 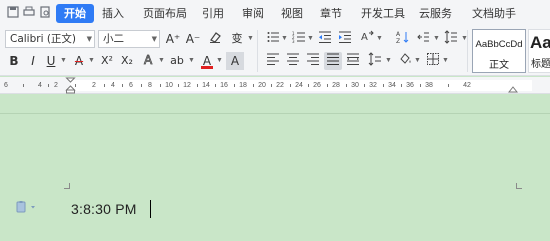 What do you see at coordinates (149, 61) in the screenshot?
I see `text-effect-button: A` at bounding box center [149, 61].